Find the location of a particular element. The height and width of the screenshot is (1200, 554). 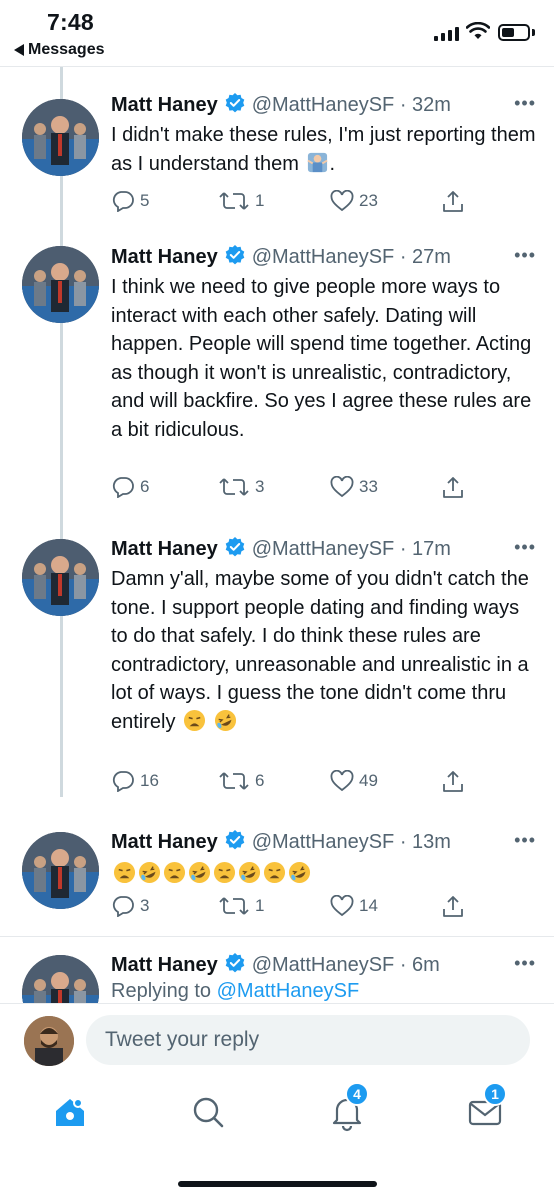

battery-icon is located at coordinates (514, 32).